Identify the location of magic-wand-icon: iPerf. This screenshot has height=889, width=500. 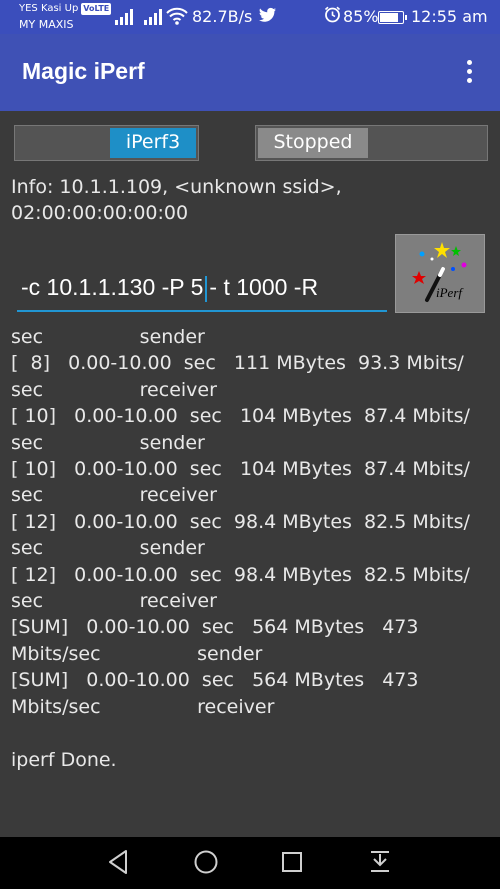
(439, 272).